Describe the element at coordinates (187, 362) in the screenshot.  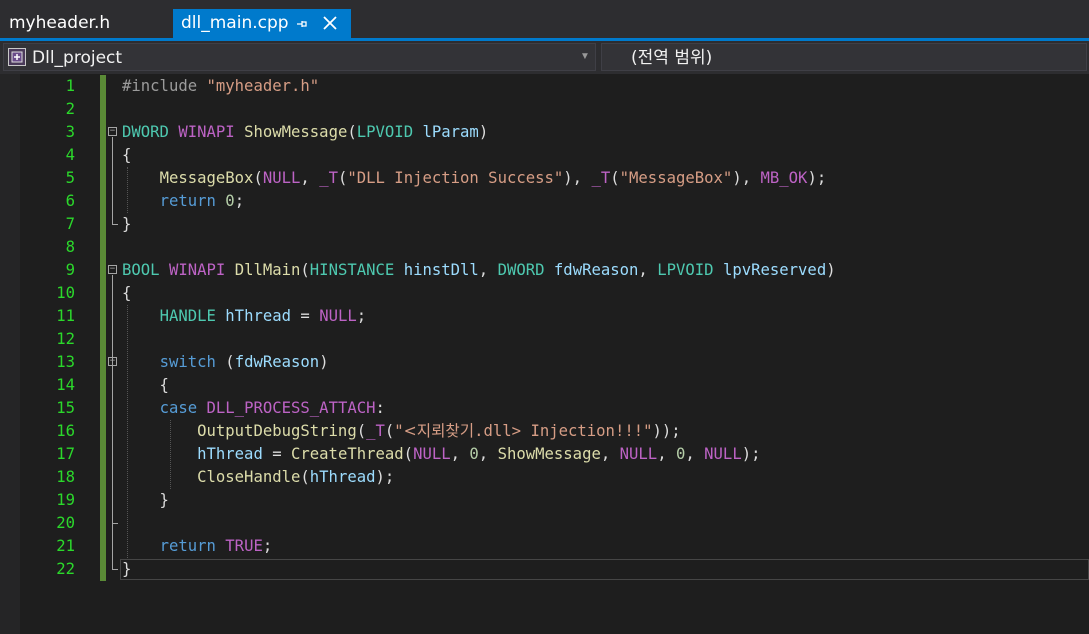
I see `code-token: switch` at that location.